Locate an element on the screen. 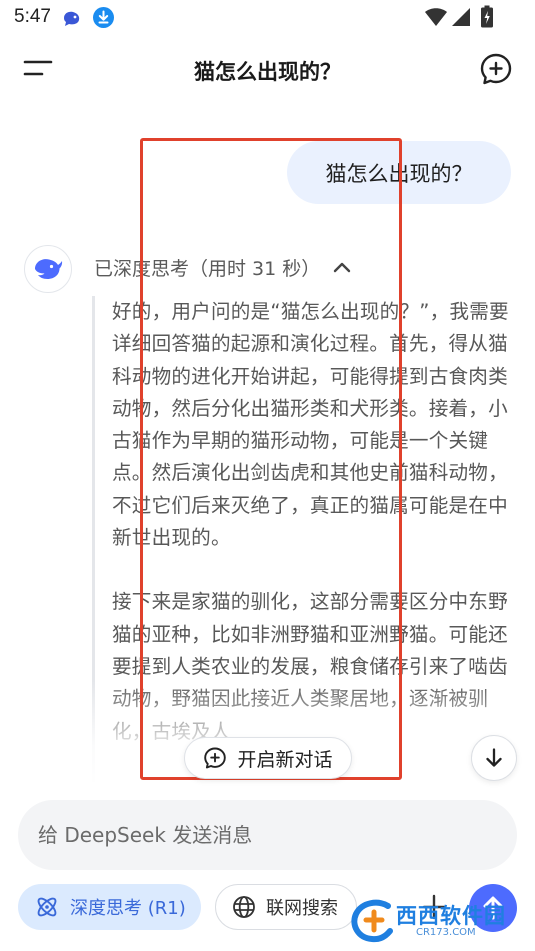  deep-think-toggle: 深度思考 (R1) is located at coordinates (109, 907).